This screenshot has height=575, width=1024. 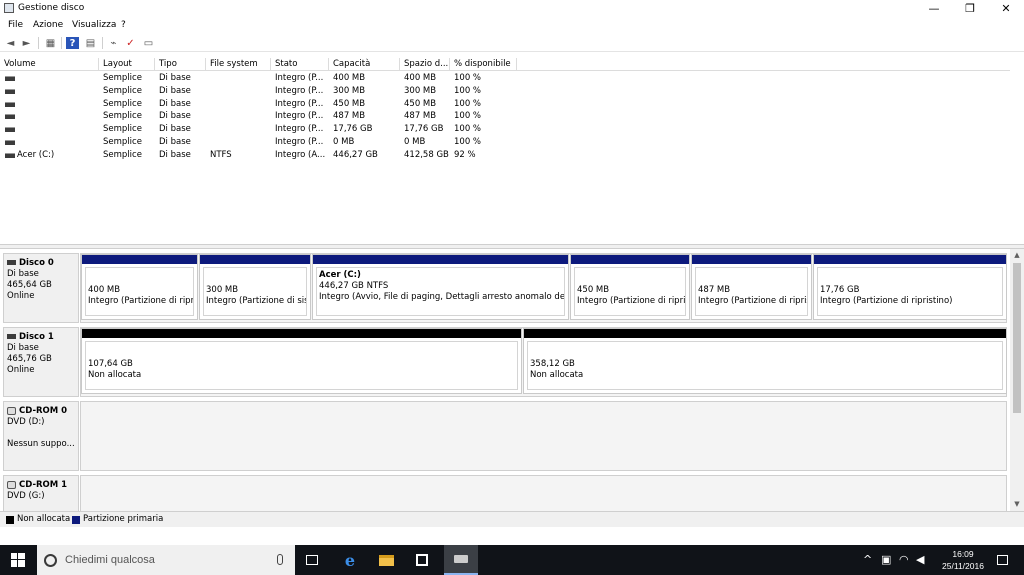 I want to click on partition-block: 400 MB Integro (Partizione di riprist, so click(x=139, y=287).